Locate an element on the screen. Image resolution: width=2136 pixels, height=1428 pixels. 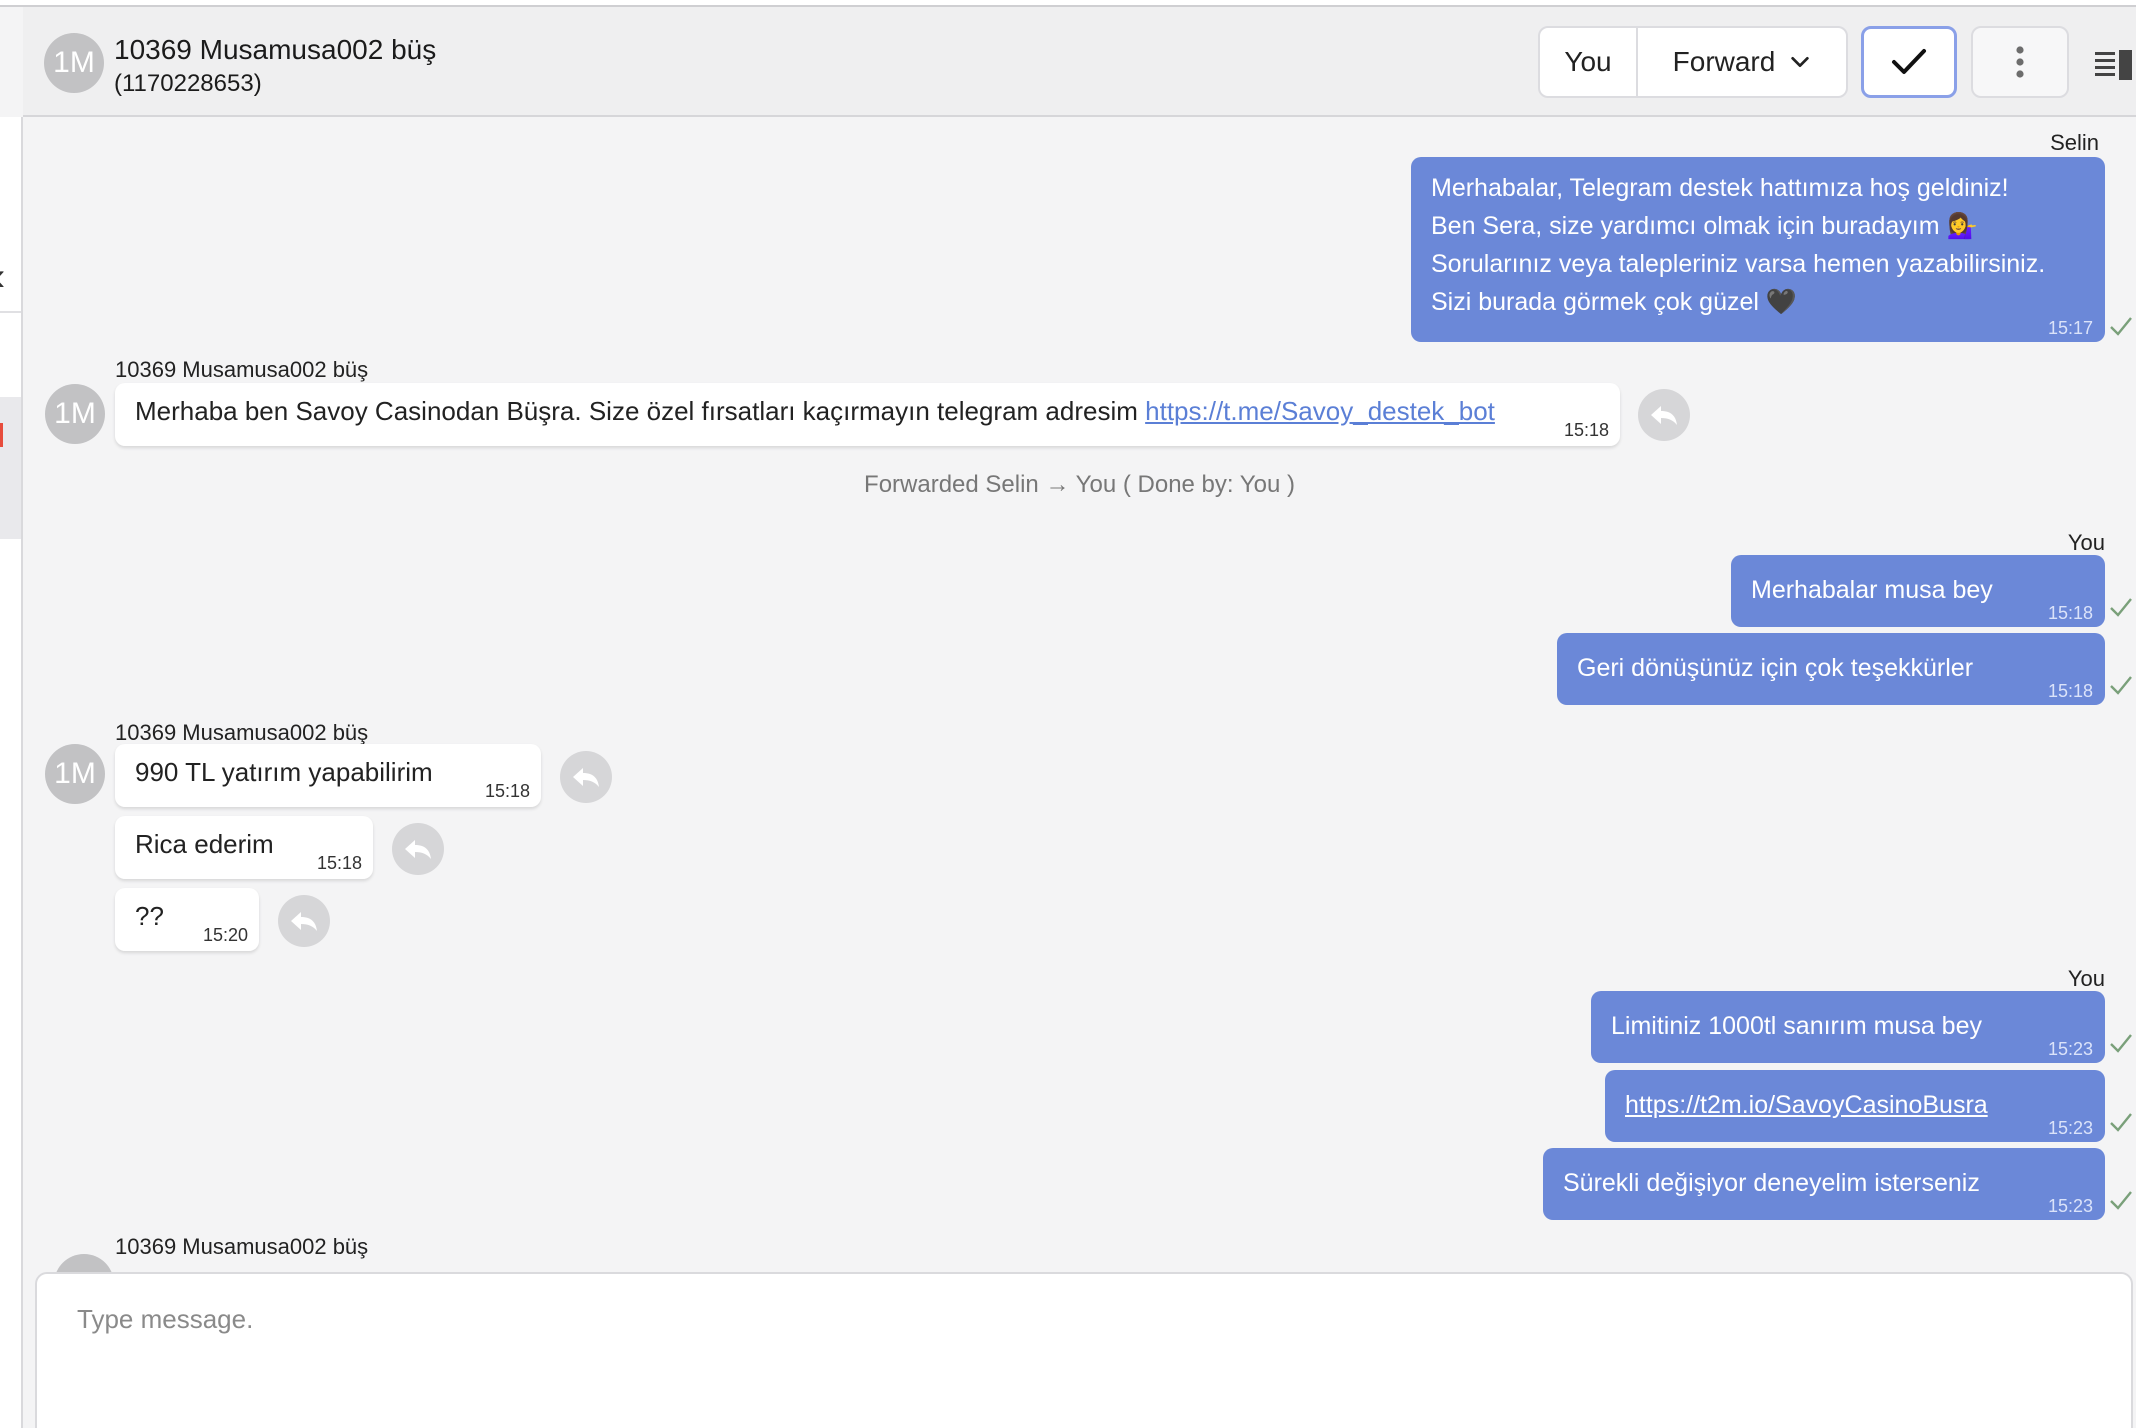
contact-avatar-partial: 1M is located at coordinates (84, 1263).